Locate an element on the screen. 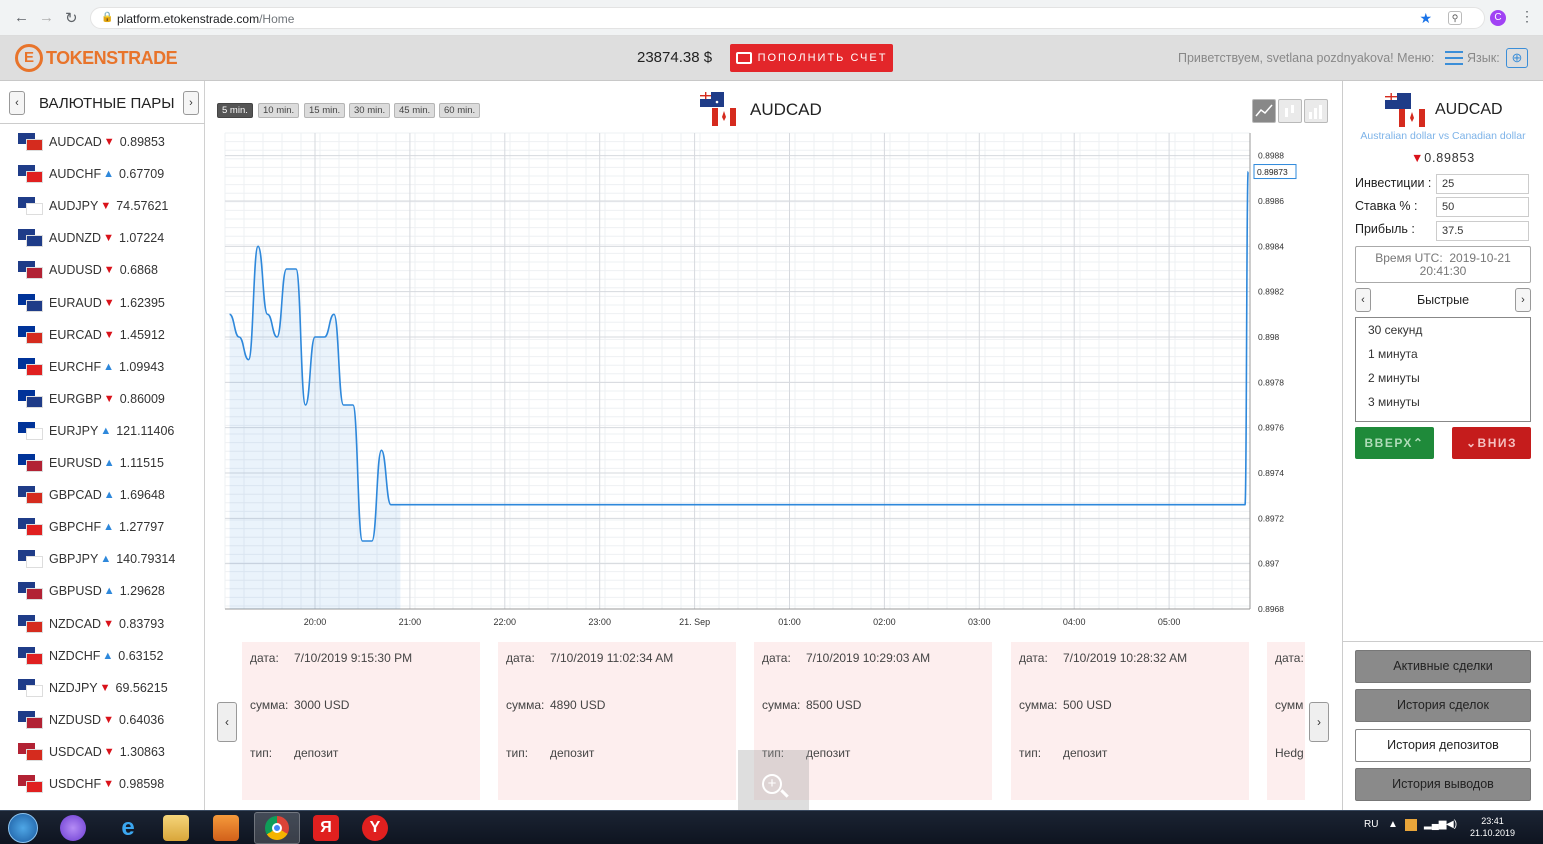 This screenshot has height=844, width=1543. system-clock: 23:41 21.10.2019 is located at coordinates (1492, 827).